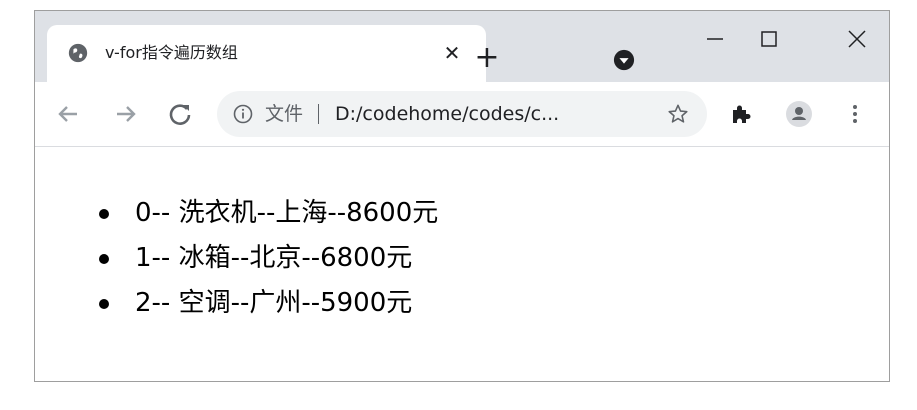 The height and width of the screenshot is (410, 917). Describe the element at coordinates (855, 114) in the screenshot. I see `kebab-menu-icon` at that location.